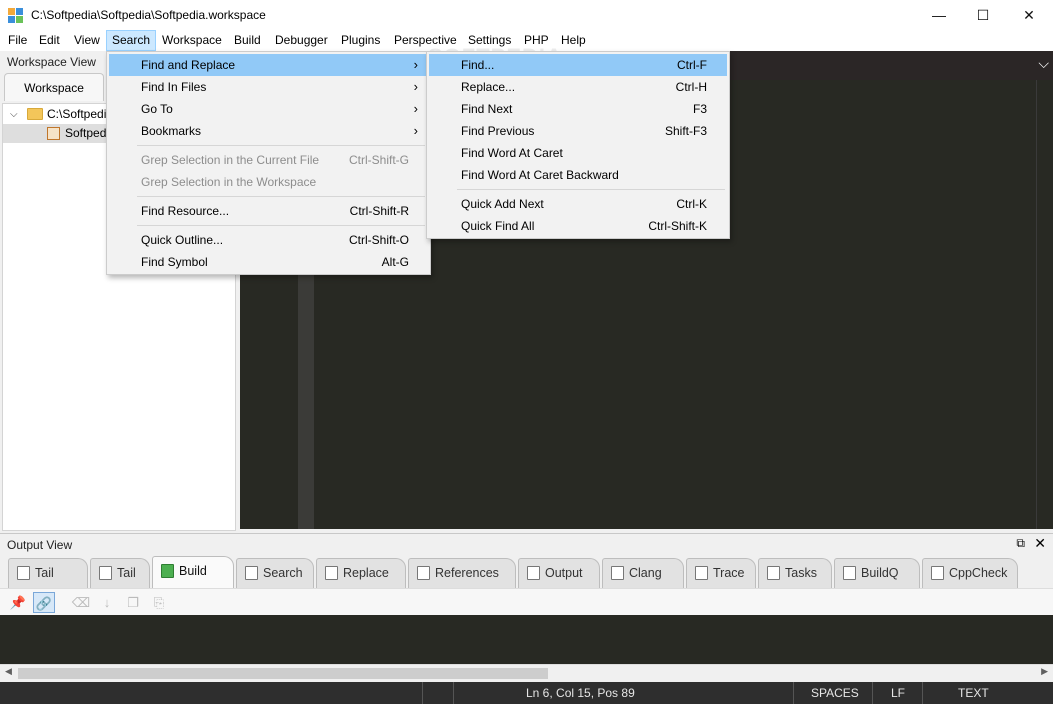 The width and height of the screenshot is (1053, 704). What do you see at coordinates (283, 673) in the screenshot?
I see `scrollbar-thumb` at bounding box center [283, 673].